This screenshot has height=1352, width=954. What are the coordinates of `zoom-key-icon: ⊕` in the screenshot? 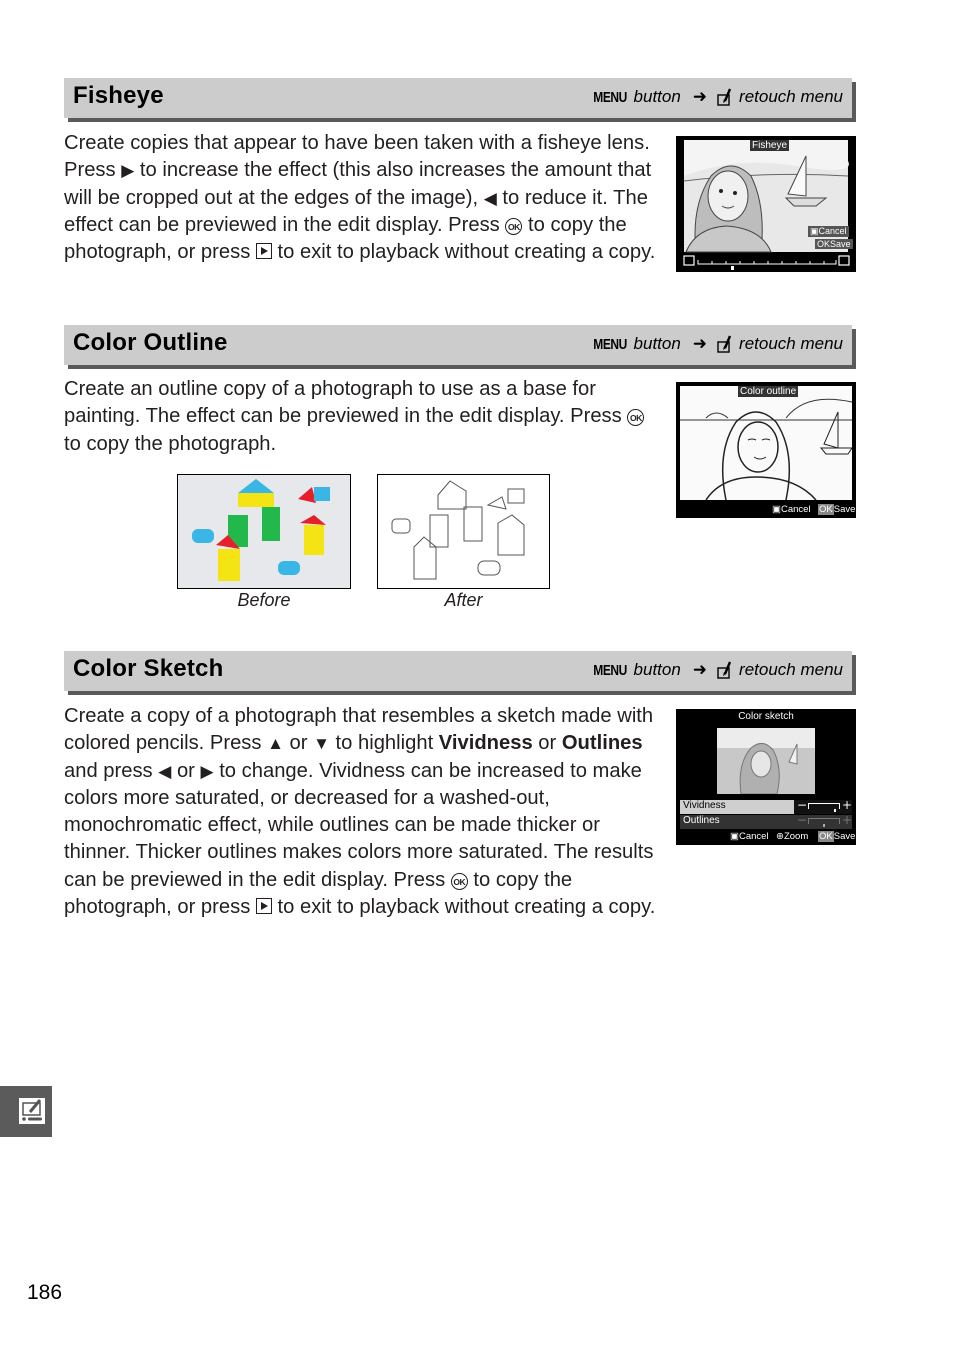 It's located at (780, 836).